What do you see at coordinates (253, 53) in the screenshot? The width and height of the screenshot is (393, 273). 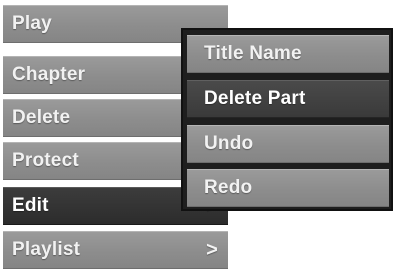 I see `submenu-item-label: Title Name` at bounding box center [253, 53].